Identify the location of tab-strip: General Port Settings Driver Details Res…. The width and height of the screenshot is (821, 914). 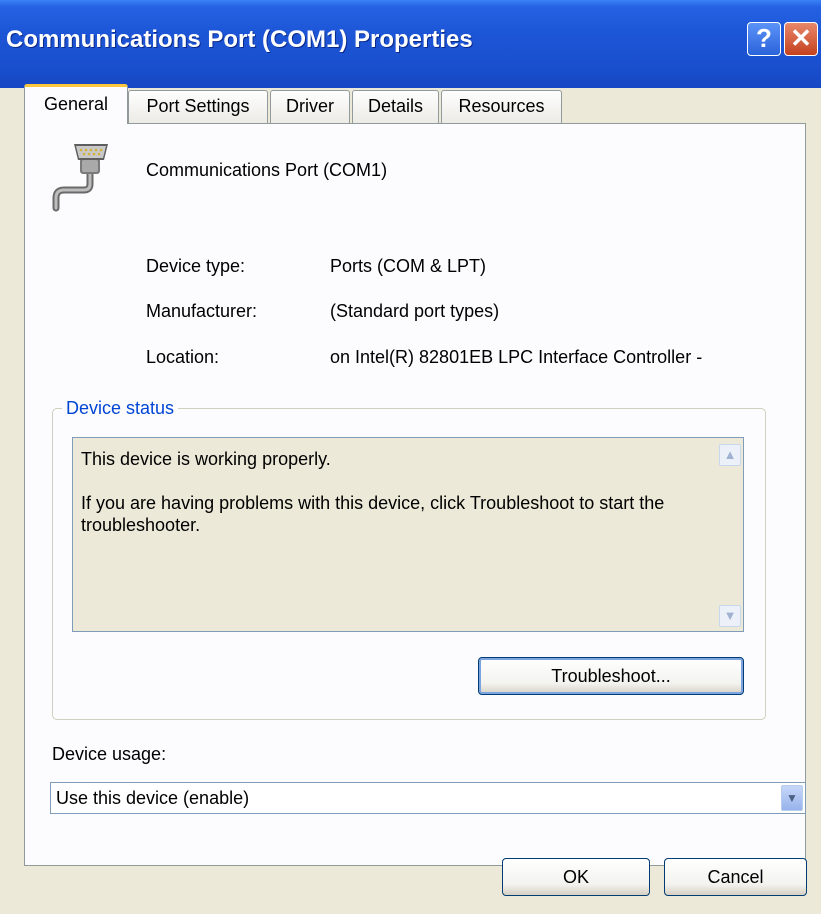
(414, 104).